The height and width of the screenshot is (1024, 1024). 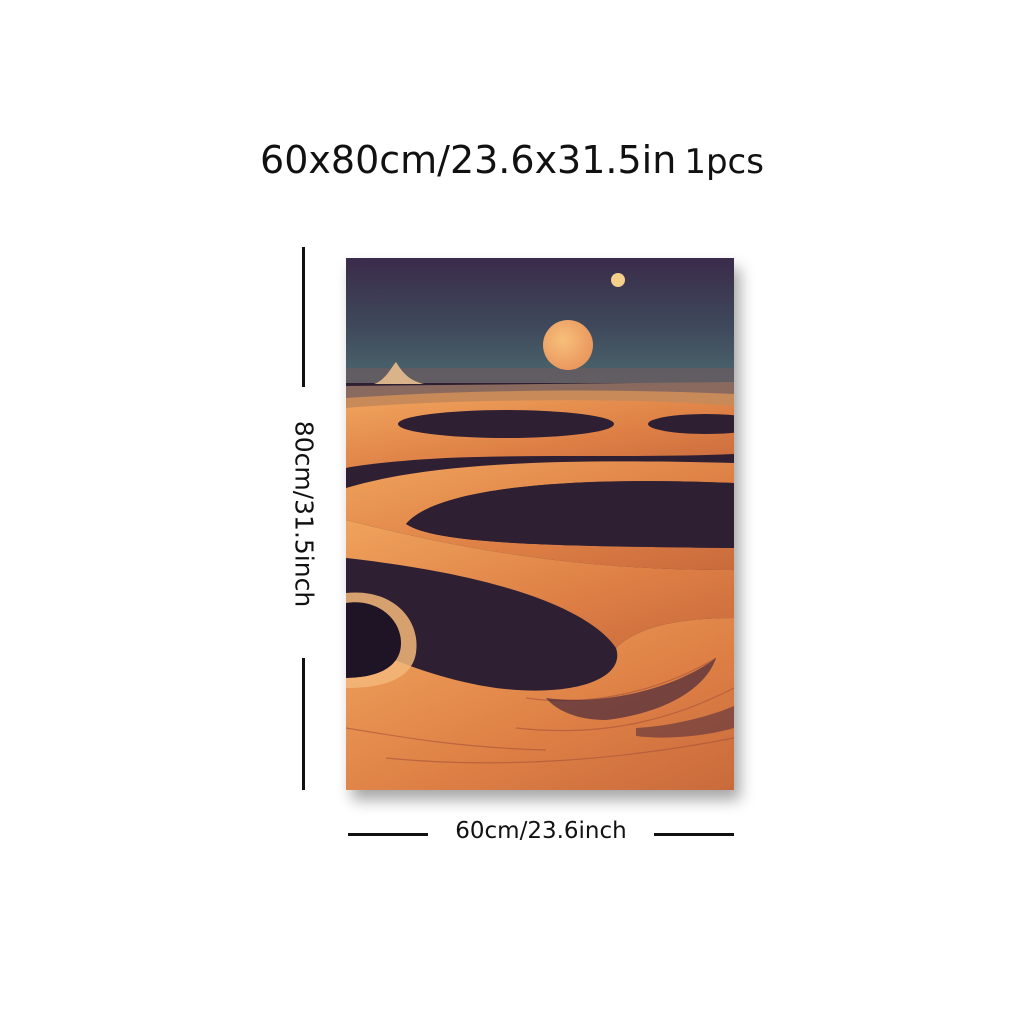 I want to click on height-dimension-line-bottom, so click(x=303, y=724).